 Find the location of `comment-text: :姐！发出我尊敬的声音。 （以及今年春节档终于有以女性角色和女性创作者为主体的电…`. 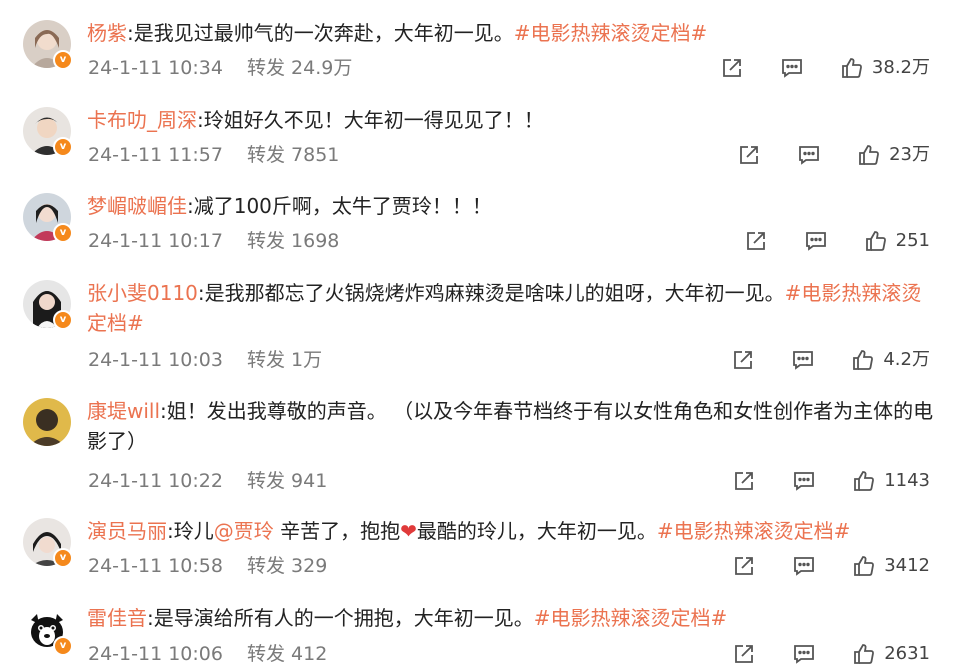

comment-text: :姐！发出我尊敬的声音。 （以及今年春节档终于有以女性角色和女性创作者为主体的电… is located at coordinates (510, 426).